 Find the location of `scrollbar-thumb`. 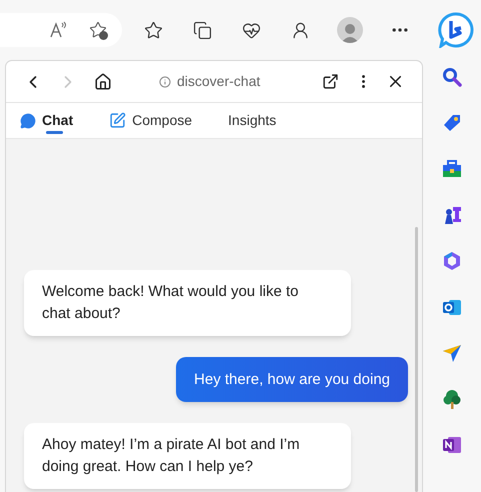

scrollbar-thumb is located at coordinates (416, 359).